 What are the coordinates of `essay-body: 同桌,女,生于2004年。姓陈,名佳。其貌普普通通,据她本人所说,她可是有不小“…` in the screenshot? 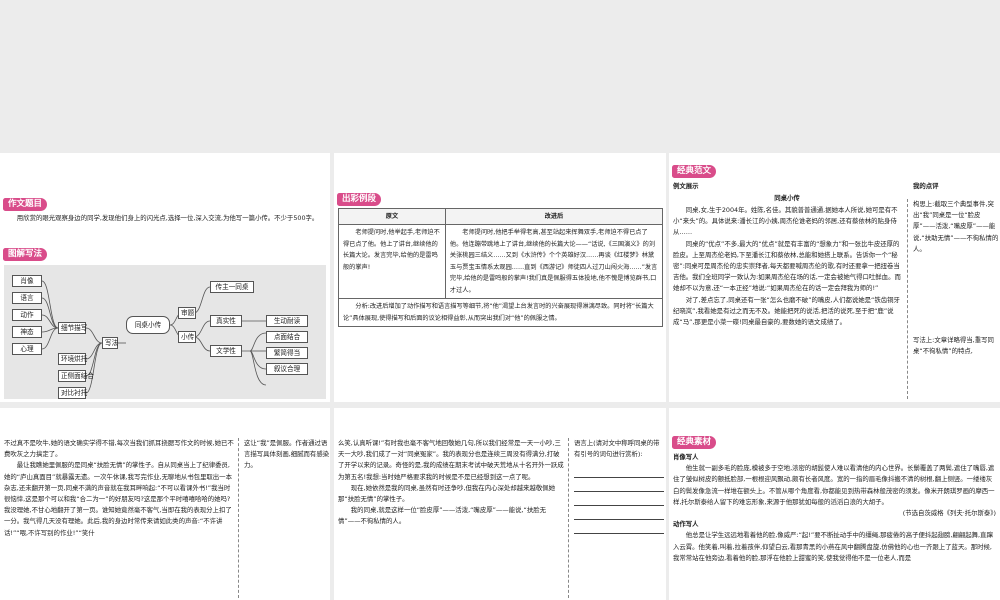 It's located at (789, 266).